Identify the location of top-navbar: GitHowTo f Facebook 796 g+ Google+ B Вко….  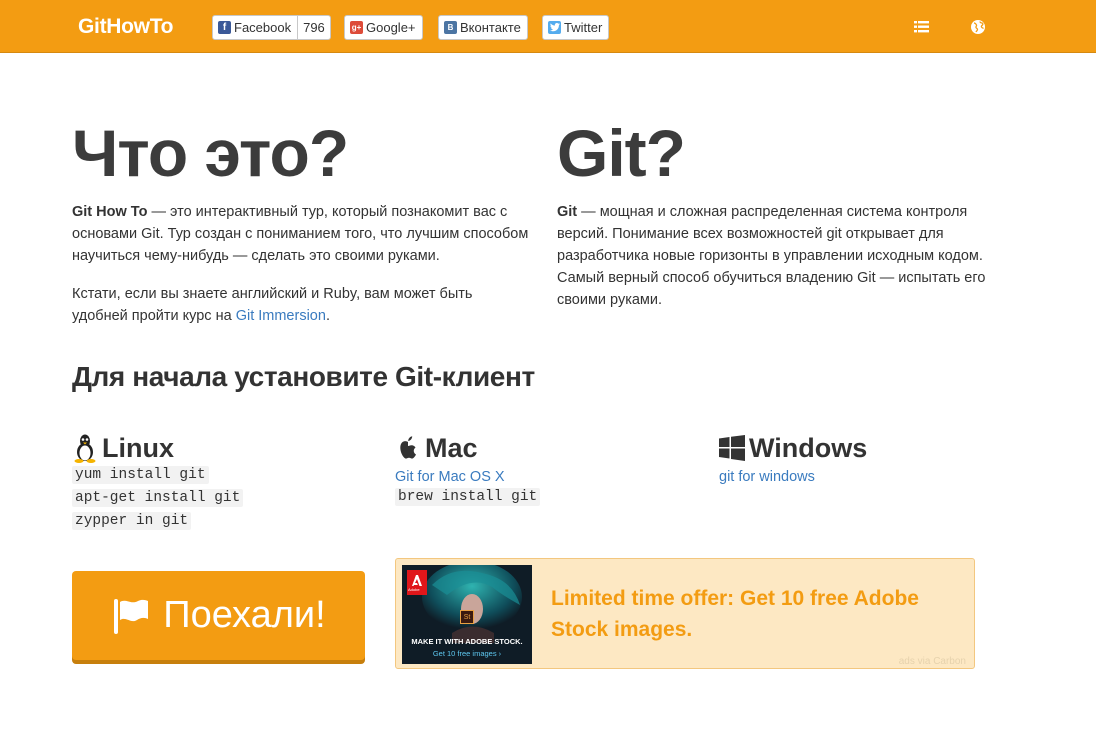
(548, 26).